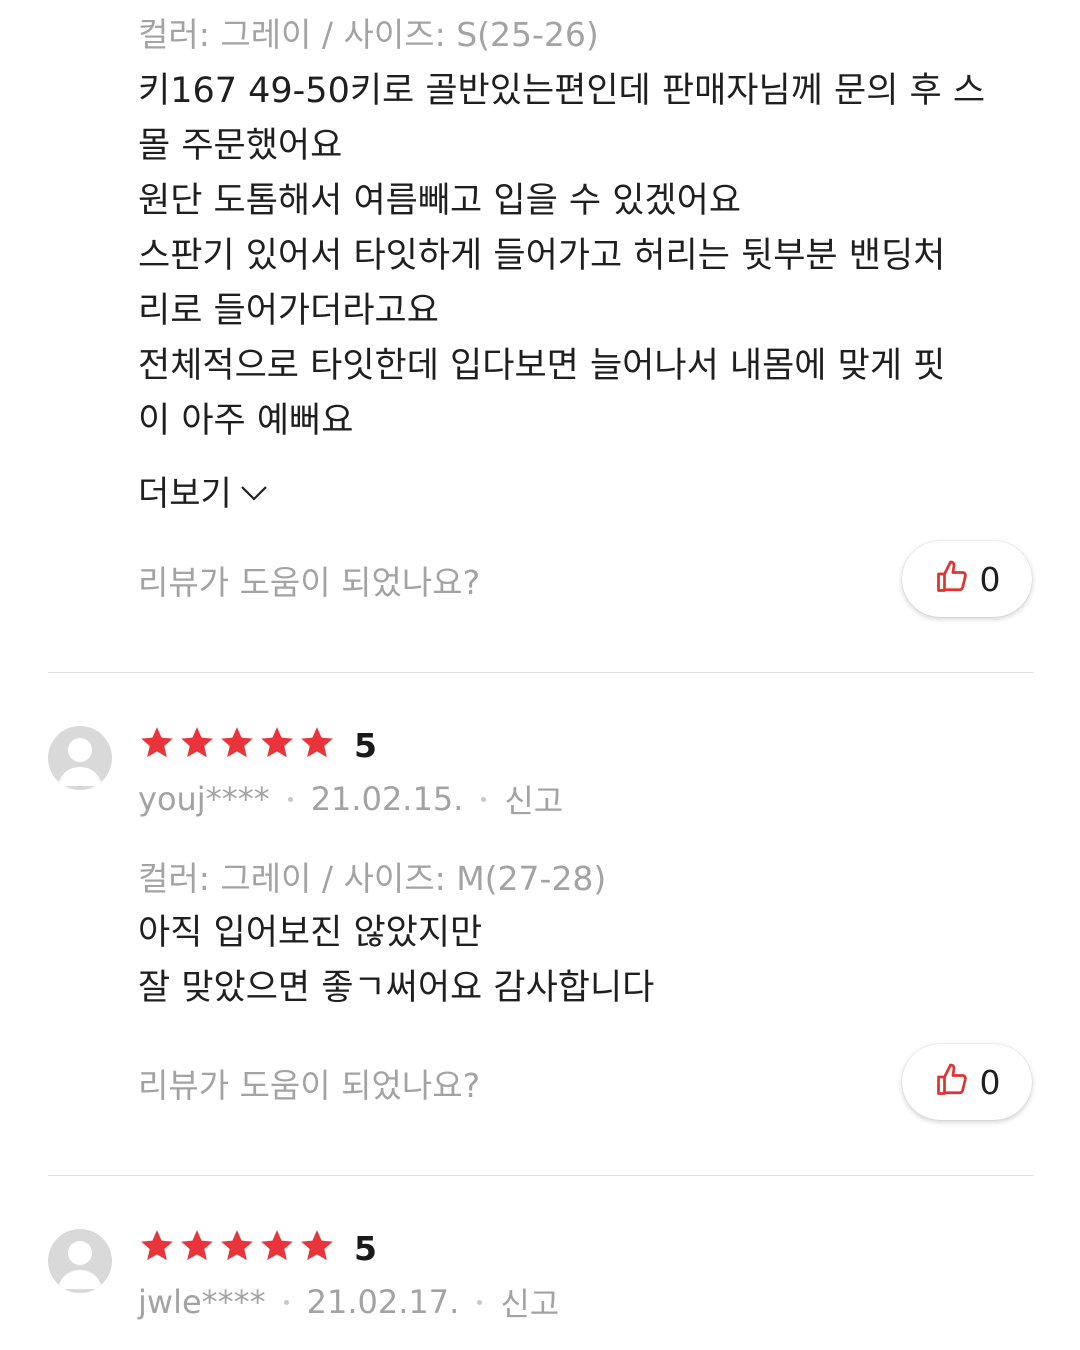 The image size is (1080, 1350). Describe the element at coordinates (542, 256) in the screenshot. I see `review-line: 스판기 있어서 타잇하게 들어가고 허리는 뒷부분 밴딩처` at that location.